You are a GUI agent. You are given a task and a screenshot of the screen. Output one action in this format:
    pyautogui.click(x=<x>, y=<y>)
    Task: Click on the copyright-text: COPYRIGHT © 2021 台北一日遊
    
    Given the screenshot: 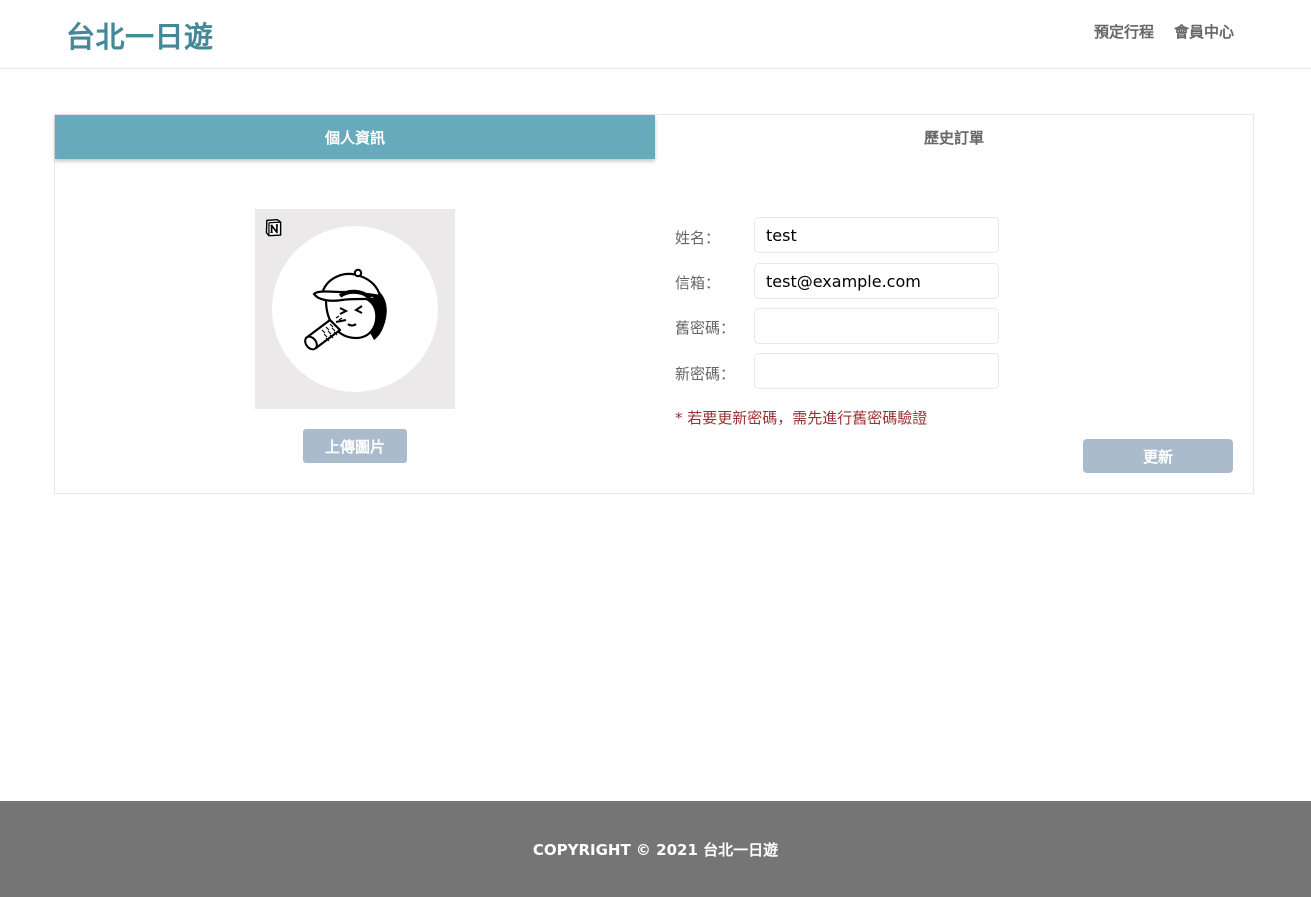 What is the action you would take?
    pyautogui.click(x=655, y=849)
    